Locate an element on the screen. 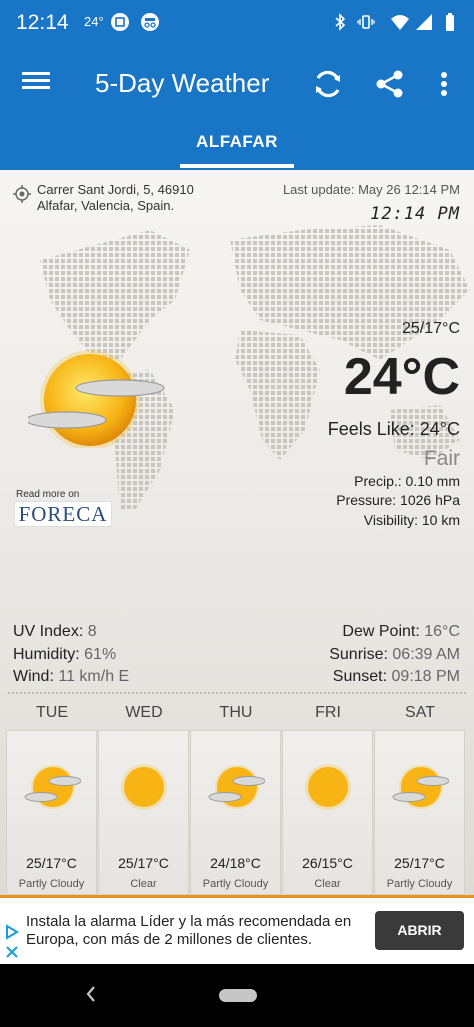  home-pill is located at coordinates (238, 995).